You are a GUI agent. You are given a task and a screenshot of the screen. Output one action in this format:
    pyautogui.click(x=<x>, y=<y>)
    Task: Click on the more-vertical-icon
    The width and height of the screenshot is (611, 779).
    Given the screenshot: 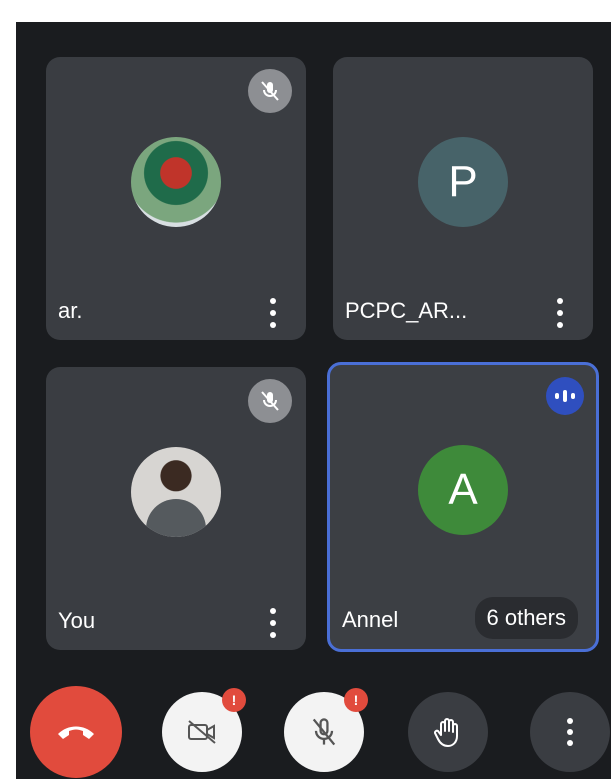 What is the action you would take?
    pyautogui.click(x=570, y=732)
    